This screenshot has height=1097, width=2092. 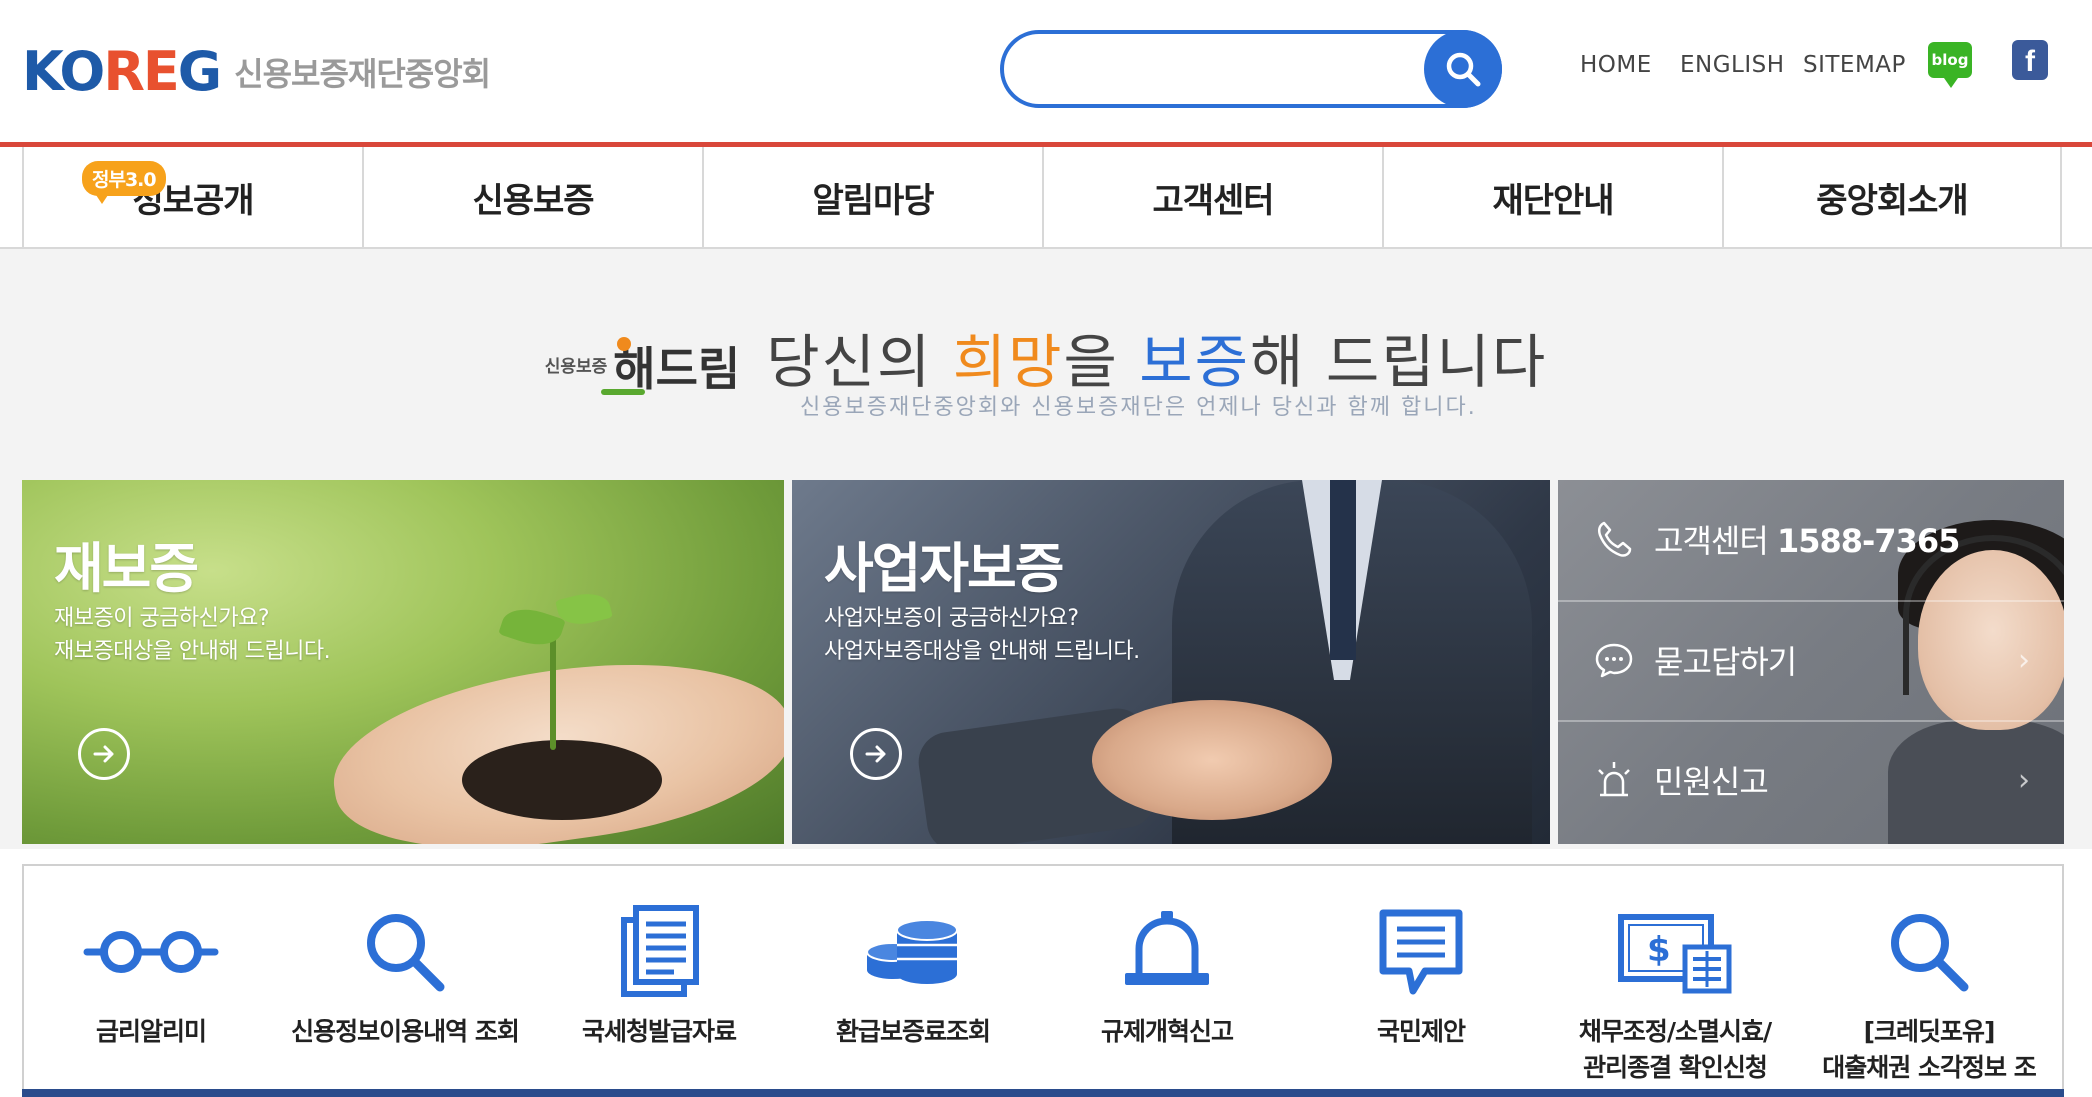 I want to click on quick-link-credit-info-inquiry: 신용정보이용내역 조회, so click(x=405, y=979).